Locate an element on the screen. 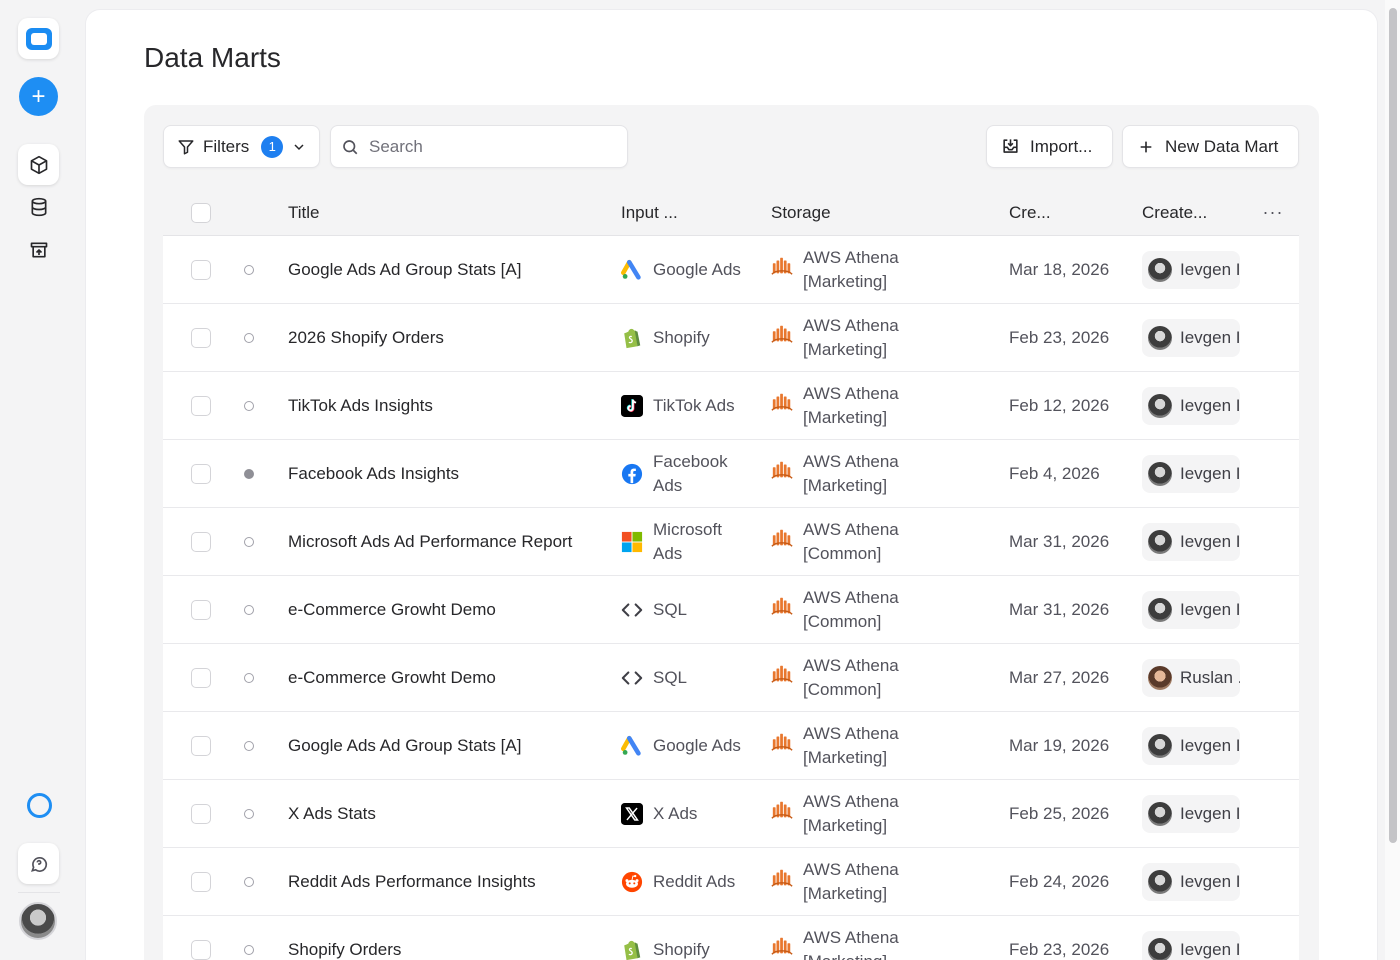 This screenshot has width=1400, height=960. search-box is located at coordinates (479, 146).